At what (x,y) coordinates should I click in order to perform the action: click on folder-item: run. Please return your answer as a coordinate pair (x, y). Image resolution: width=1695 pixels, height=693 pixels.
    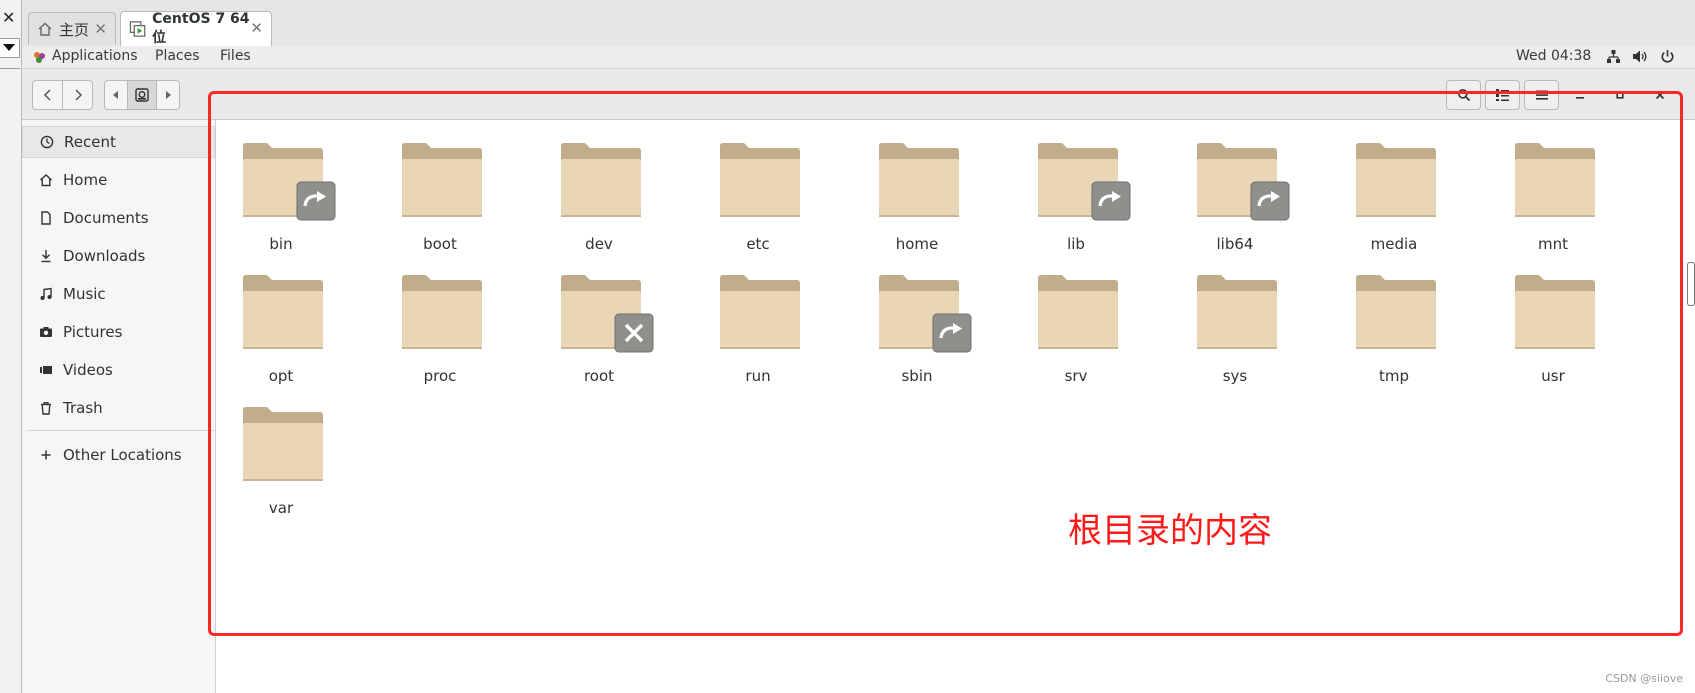
    Looking at the image, I should click on (758, 327).